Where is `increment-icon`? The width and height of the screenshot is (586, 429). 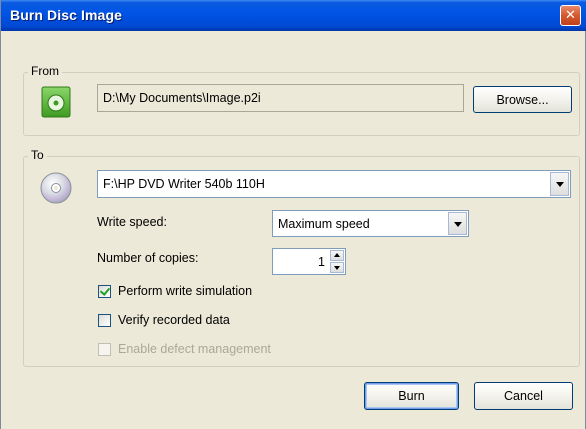
increment-icon is located at coordinates (337, 255).